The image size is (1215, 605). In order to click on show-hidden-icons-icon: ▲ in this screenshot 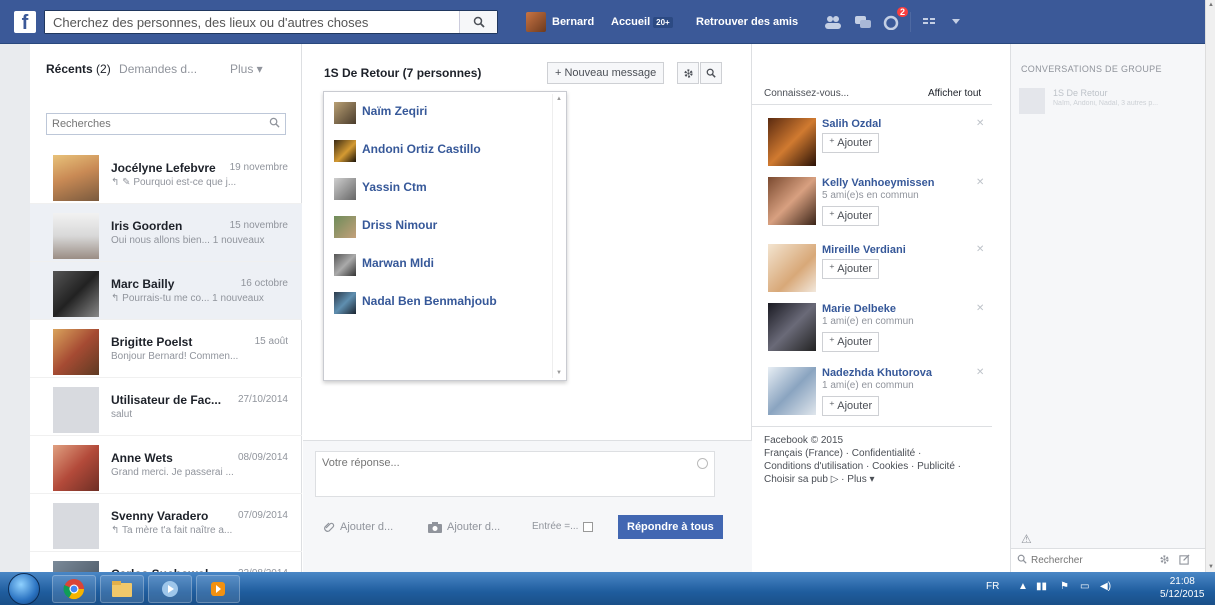, I will do `click(1023, 586)`.